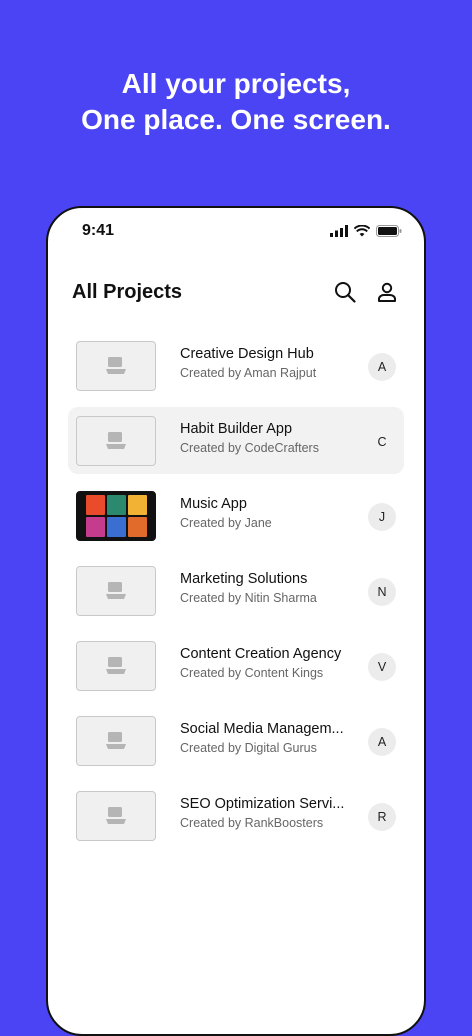 This screenshot has height=1036, width=472. Describe the element at coordinates (98, 230) in the screenshot. I see `status-time: 9:41` at that location.